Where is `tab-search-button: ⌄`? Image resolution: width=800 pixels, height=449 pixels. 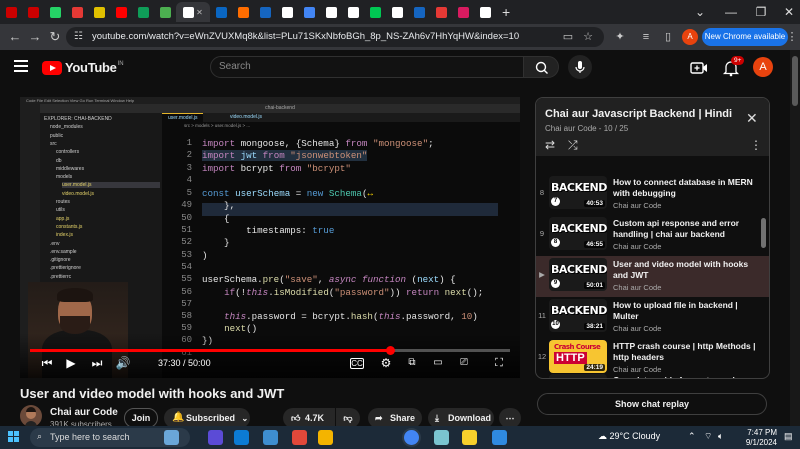 tab-search-button: ⌄ is located at coordinates (700, 12).